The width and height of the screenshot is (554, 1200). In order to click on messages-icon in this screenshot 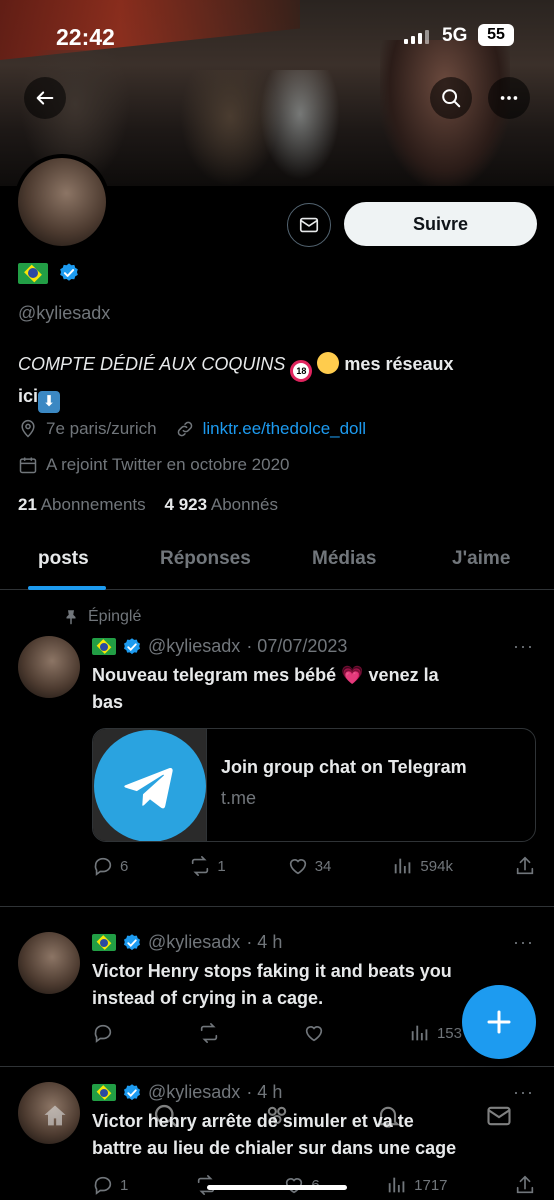, I will do `click(499, 1116)`.